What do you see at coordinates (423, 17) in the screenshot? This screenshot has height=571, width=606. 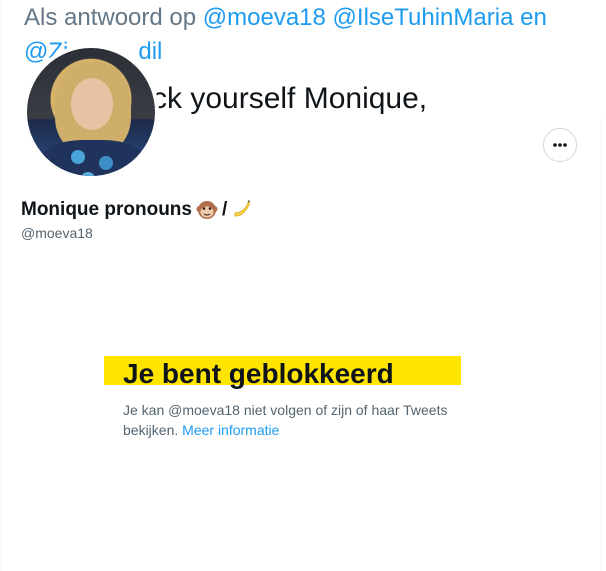 I see `banner-mention-2: @IlseTuhinMaria` at bounding box center [423, 17].